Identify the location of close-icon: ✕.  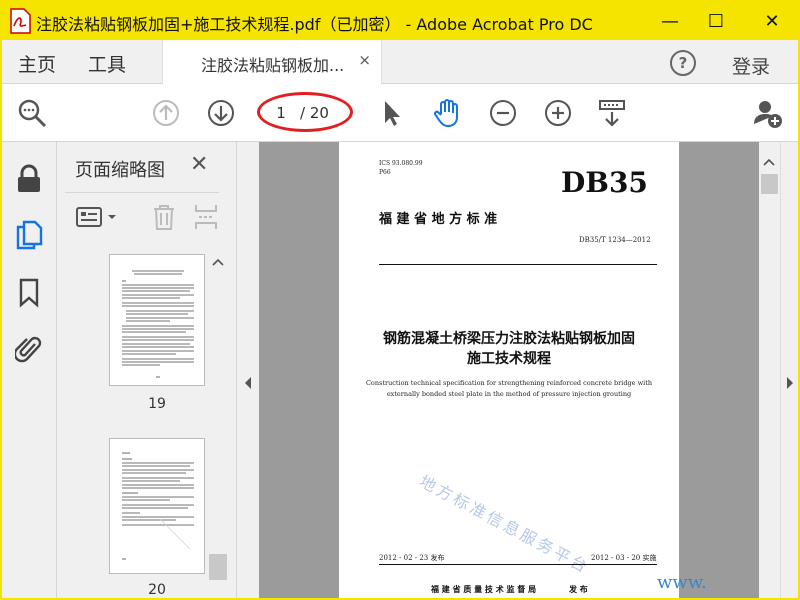
(772, 21).